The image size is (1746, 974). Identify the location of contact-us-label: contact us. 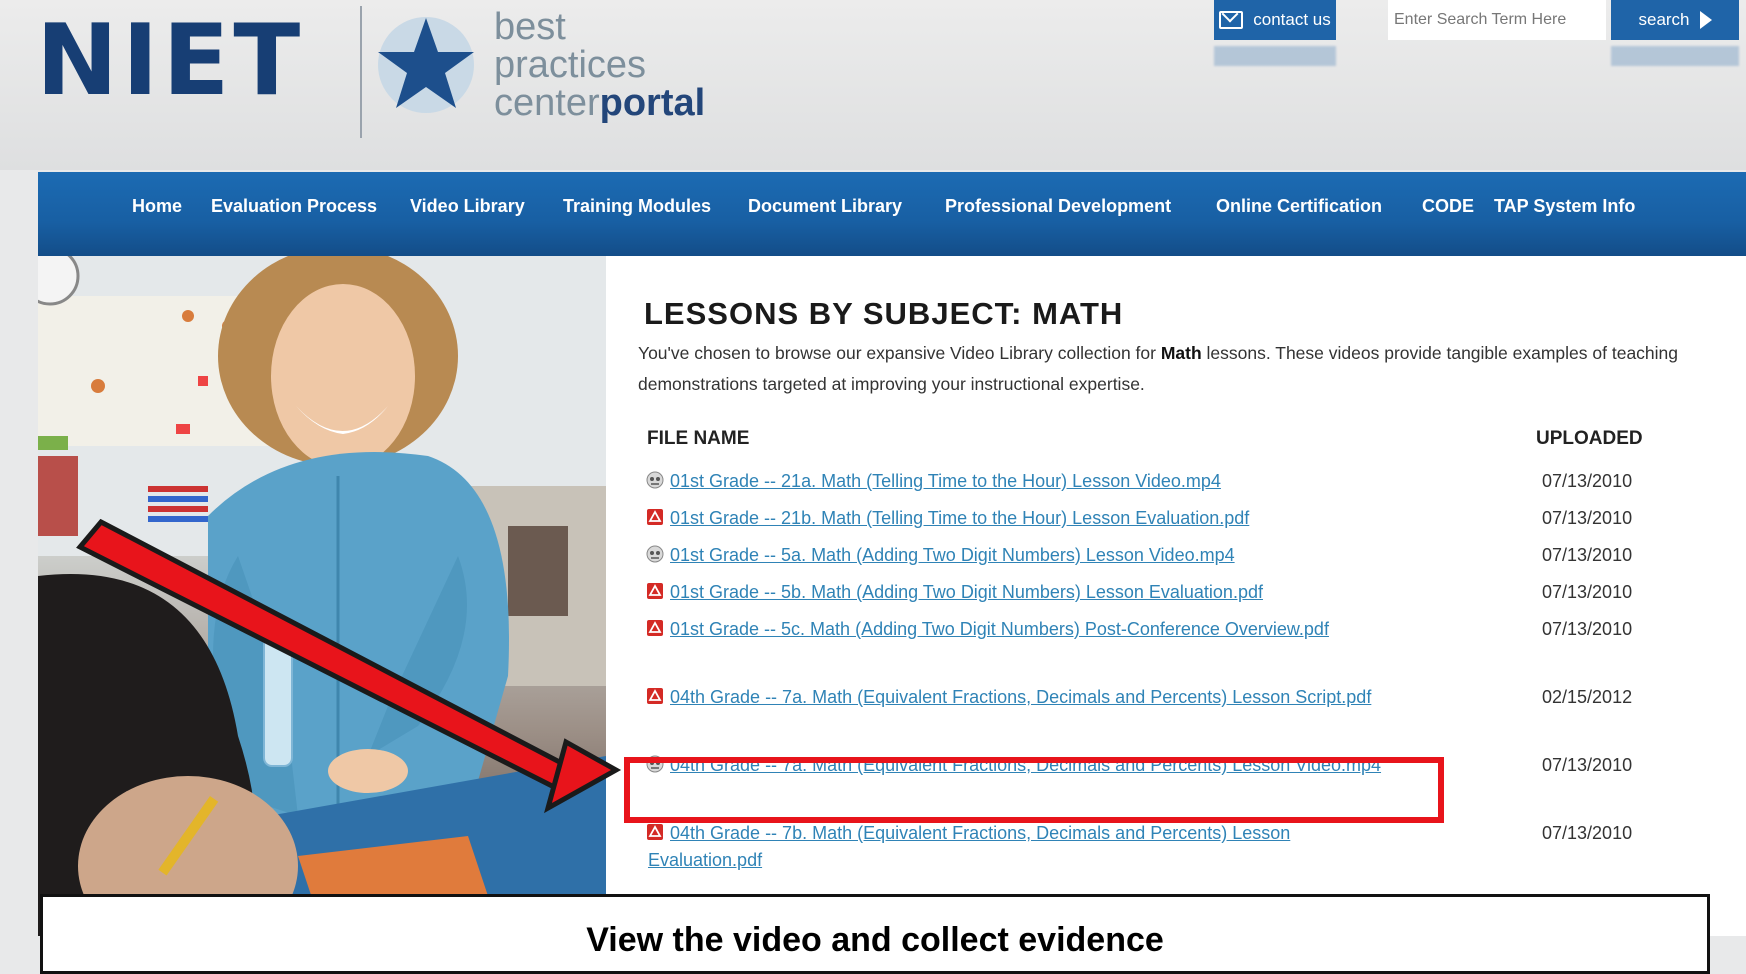
(1292, 19).